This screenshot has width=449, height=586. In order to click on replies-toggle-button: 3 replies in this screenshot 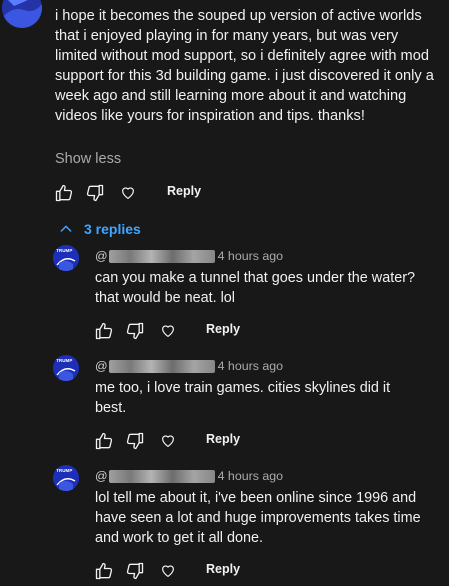, I will do `click(99, 229)`.